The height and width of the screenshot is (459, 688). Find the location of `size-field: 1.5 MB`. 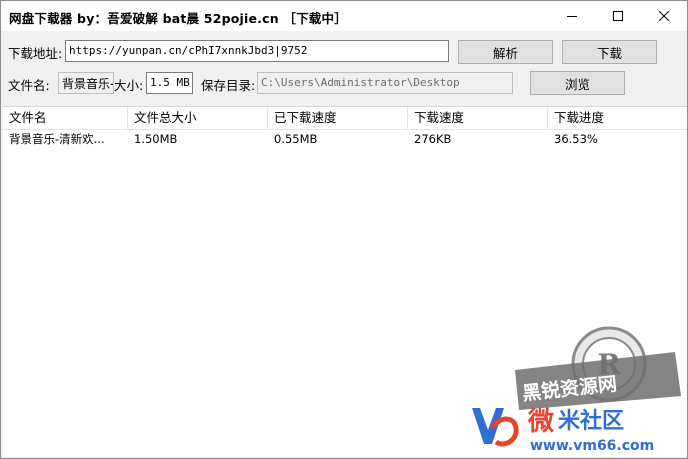

size-field: 1.5 MB is located at coordinates (169, 83).